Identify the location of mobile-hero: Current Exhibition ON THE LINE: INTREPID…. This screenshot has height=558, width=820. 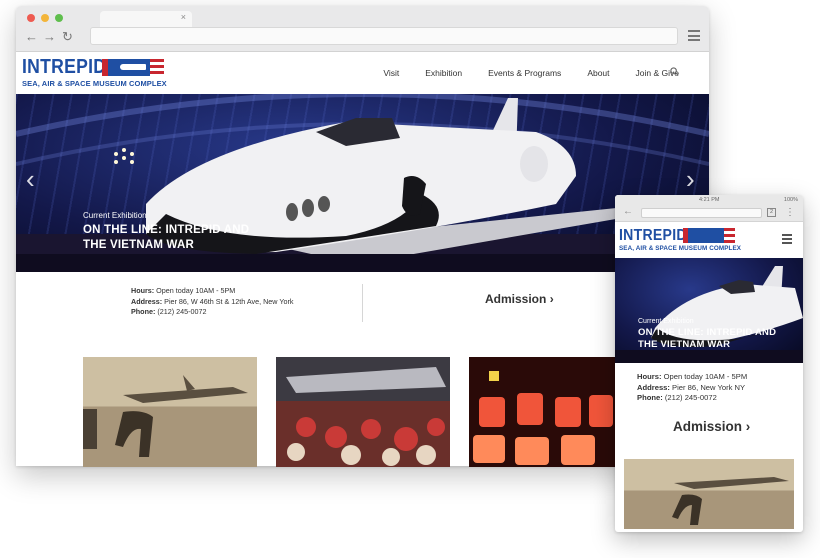
(709, 310).